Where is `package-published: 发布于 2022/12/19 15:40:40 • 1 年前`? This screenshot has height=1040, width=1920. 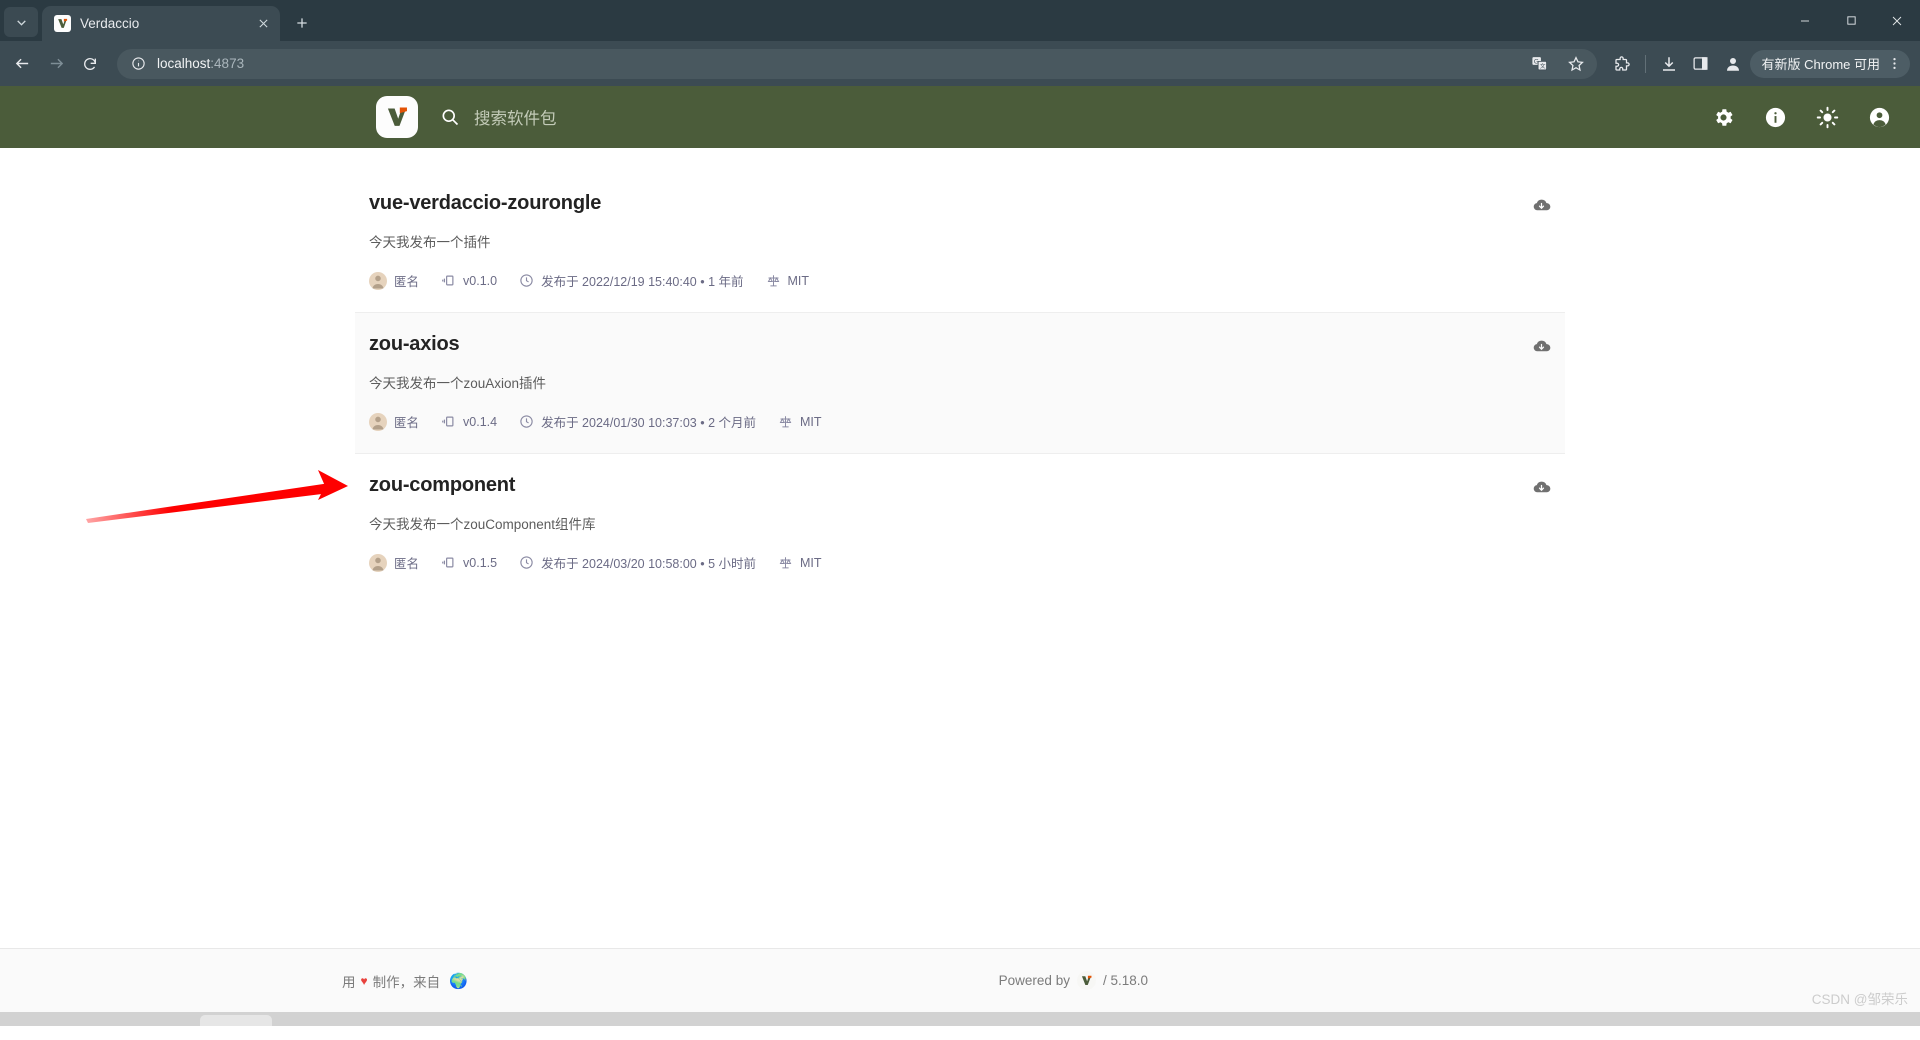
package-published: 发布于 2022/12/19 15:40:40 • 1 年前 is located at coordinates (631, 280).